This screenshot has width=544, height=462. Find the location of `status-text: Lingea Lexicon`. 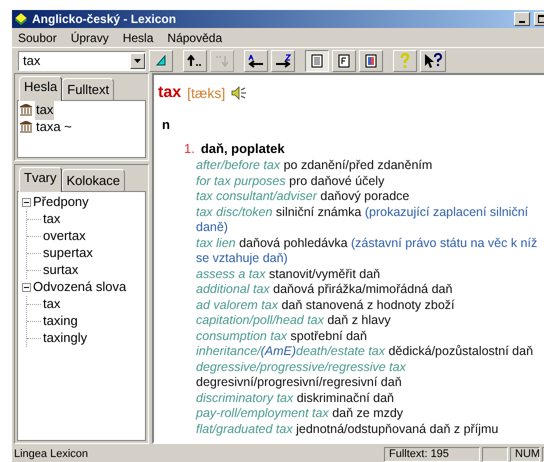

status-text: Lingea Lexicon is located at coordinates (52, 454).